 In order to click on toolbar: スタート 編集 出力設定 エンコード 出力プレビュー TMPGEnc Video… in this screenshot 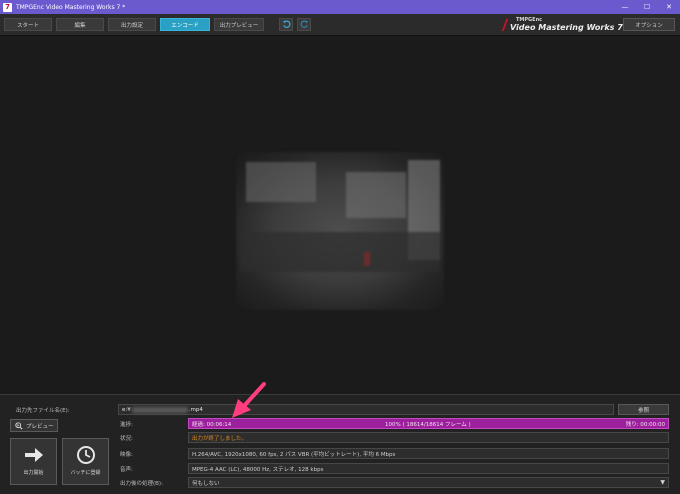, I will do `click(340, 25)`.